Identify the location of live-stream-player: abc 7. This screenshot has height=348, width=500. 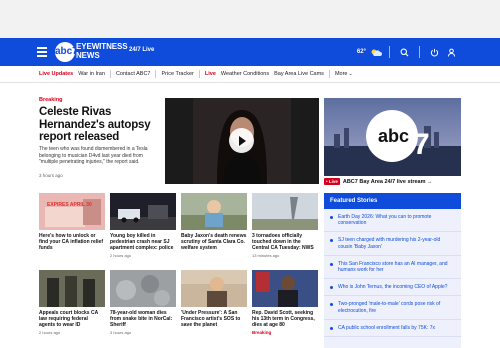
(392, 137).